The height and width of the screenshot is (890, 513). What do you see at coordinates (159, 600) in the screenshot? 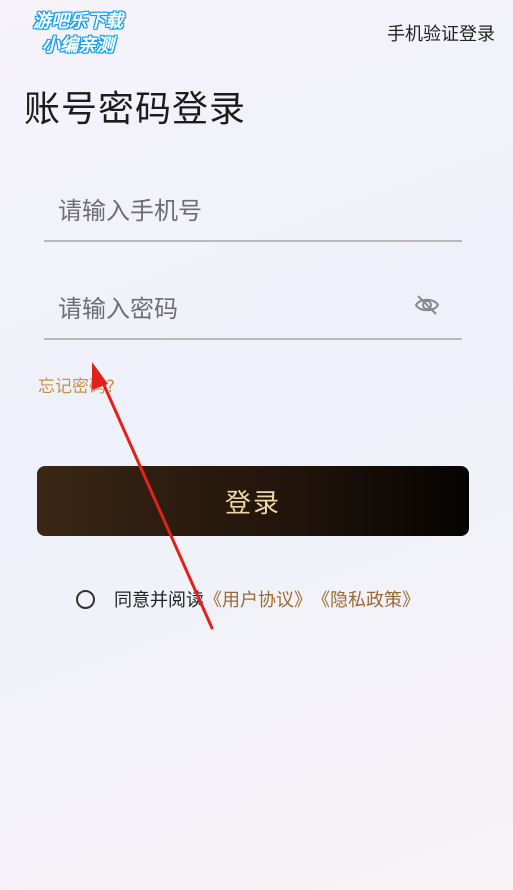
I see `agreement-text: 同意并阅读` at bounding box center [159, 600].